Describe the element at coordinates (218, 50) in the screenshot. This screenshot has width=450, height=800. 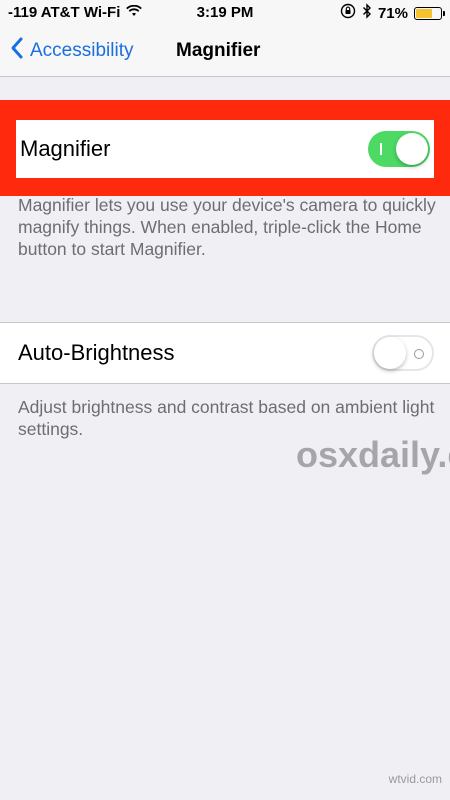
I see `page-title: Magnifier` at that location.